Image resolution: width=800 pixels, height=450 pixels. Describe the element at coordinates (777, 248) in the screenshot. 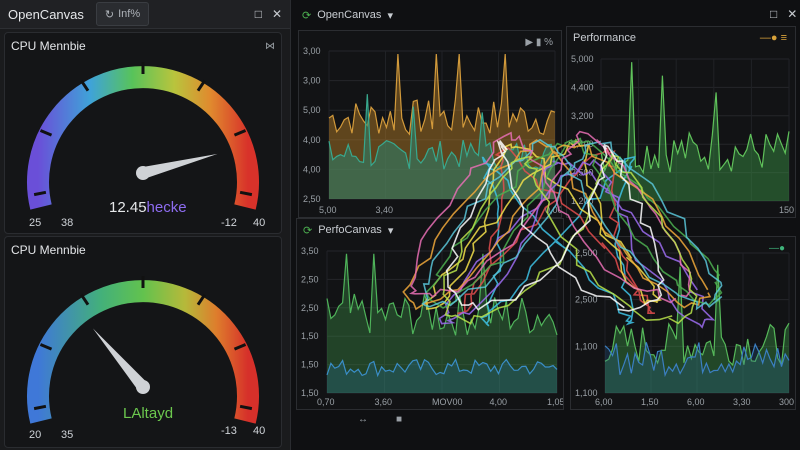

I see `series-legend-icon: —●` at that location.